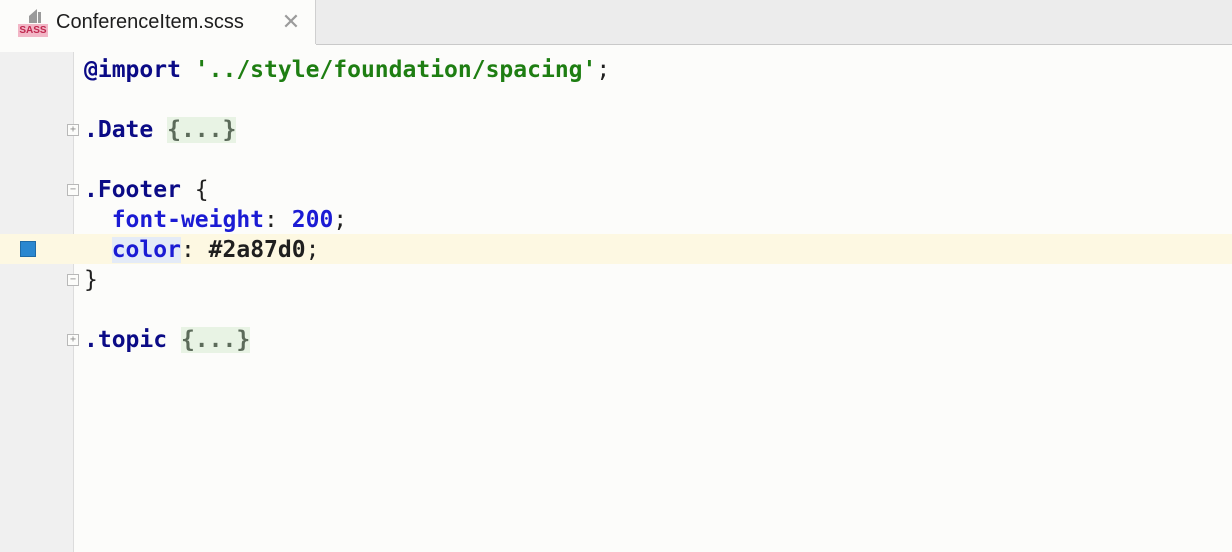 The image size is (1232, 552). I want to click on import-keyword: @import, so click(132, 70).